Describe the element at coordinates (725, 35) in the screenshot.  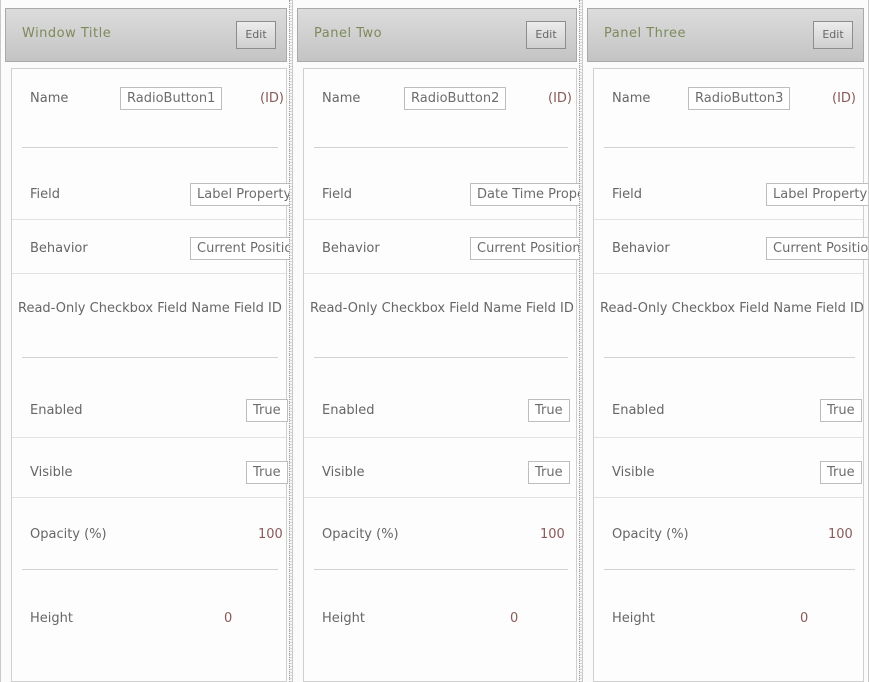
I see `panel-header: Panel Three Edit` at that location.